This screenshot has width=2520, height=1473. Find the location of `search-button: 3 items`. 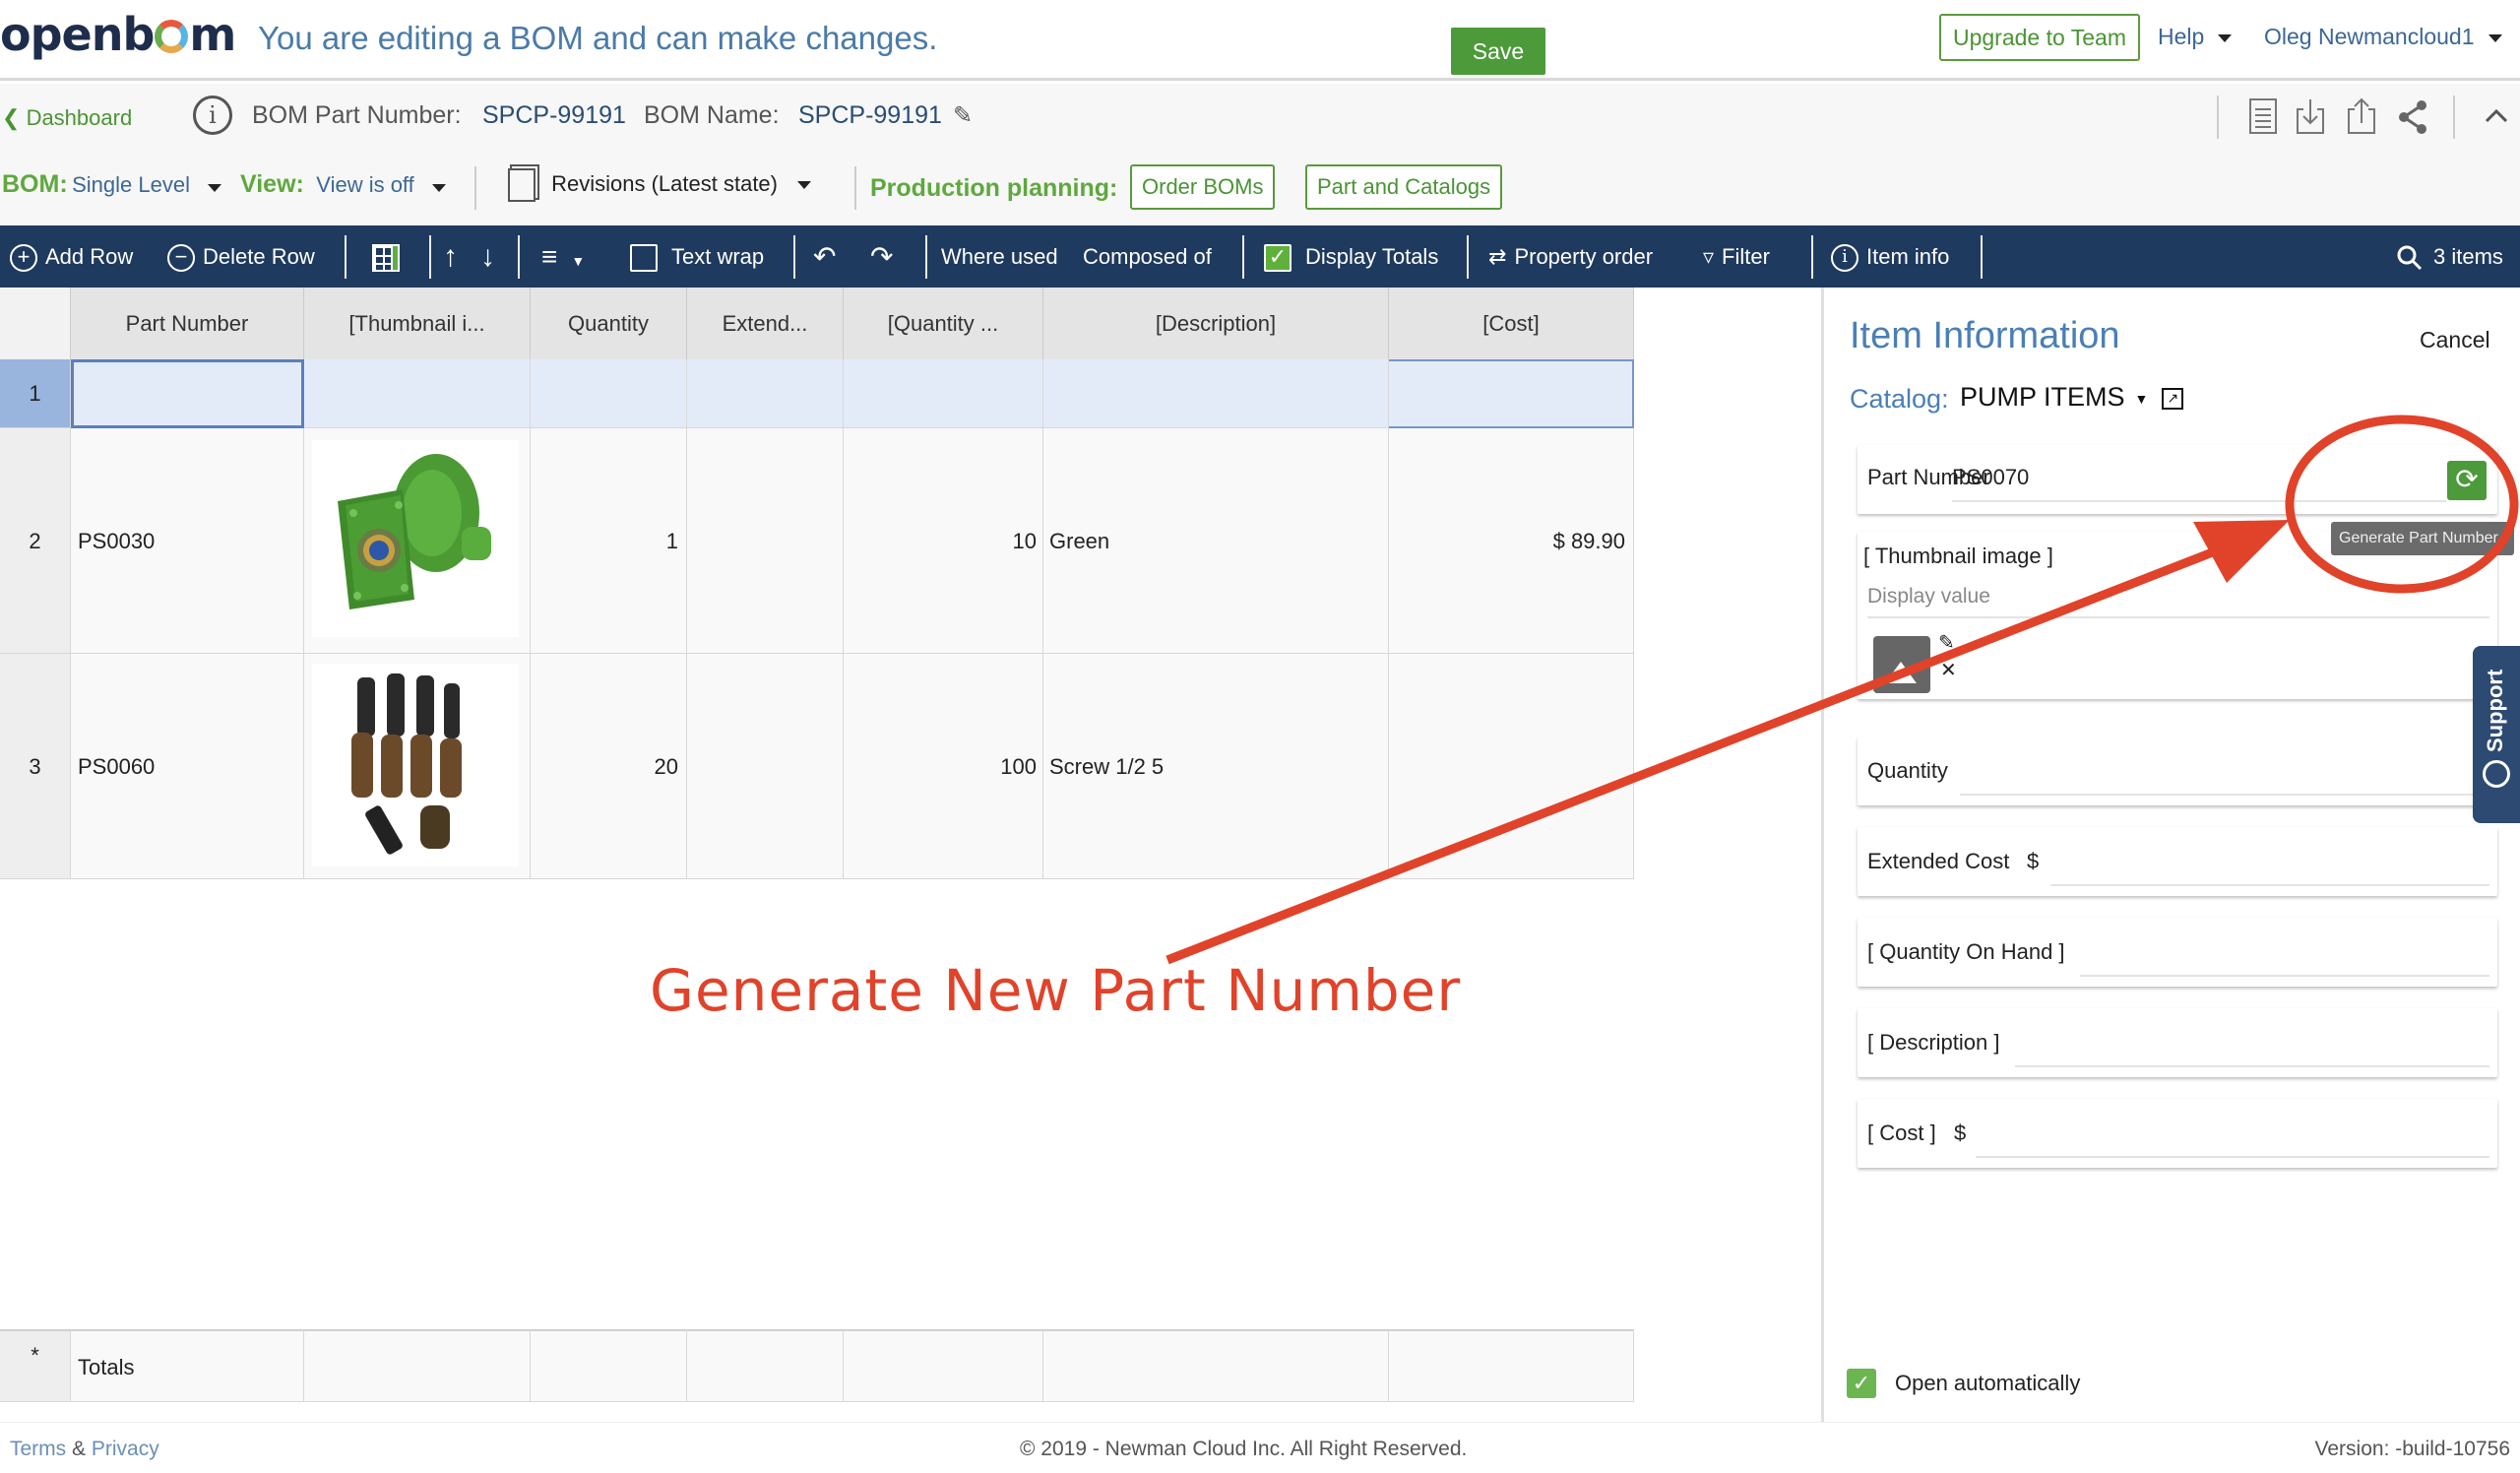

search-button: 3 items is located at coordinates (2449, 256).